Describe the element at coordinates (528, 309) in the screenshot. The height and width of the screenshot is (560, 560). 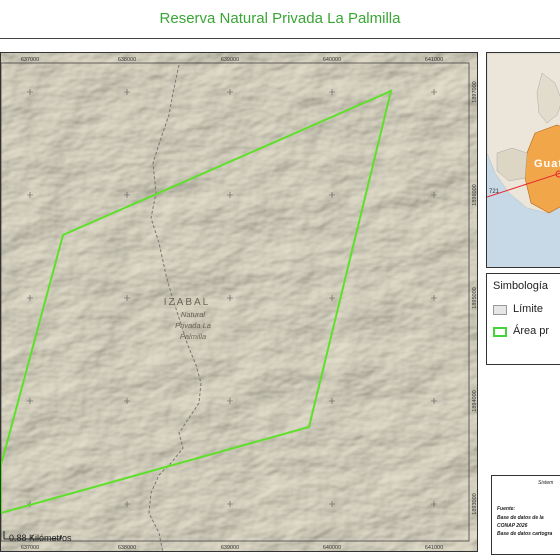
I see `legend-label-limite: Límite` at that location.